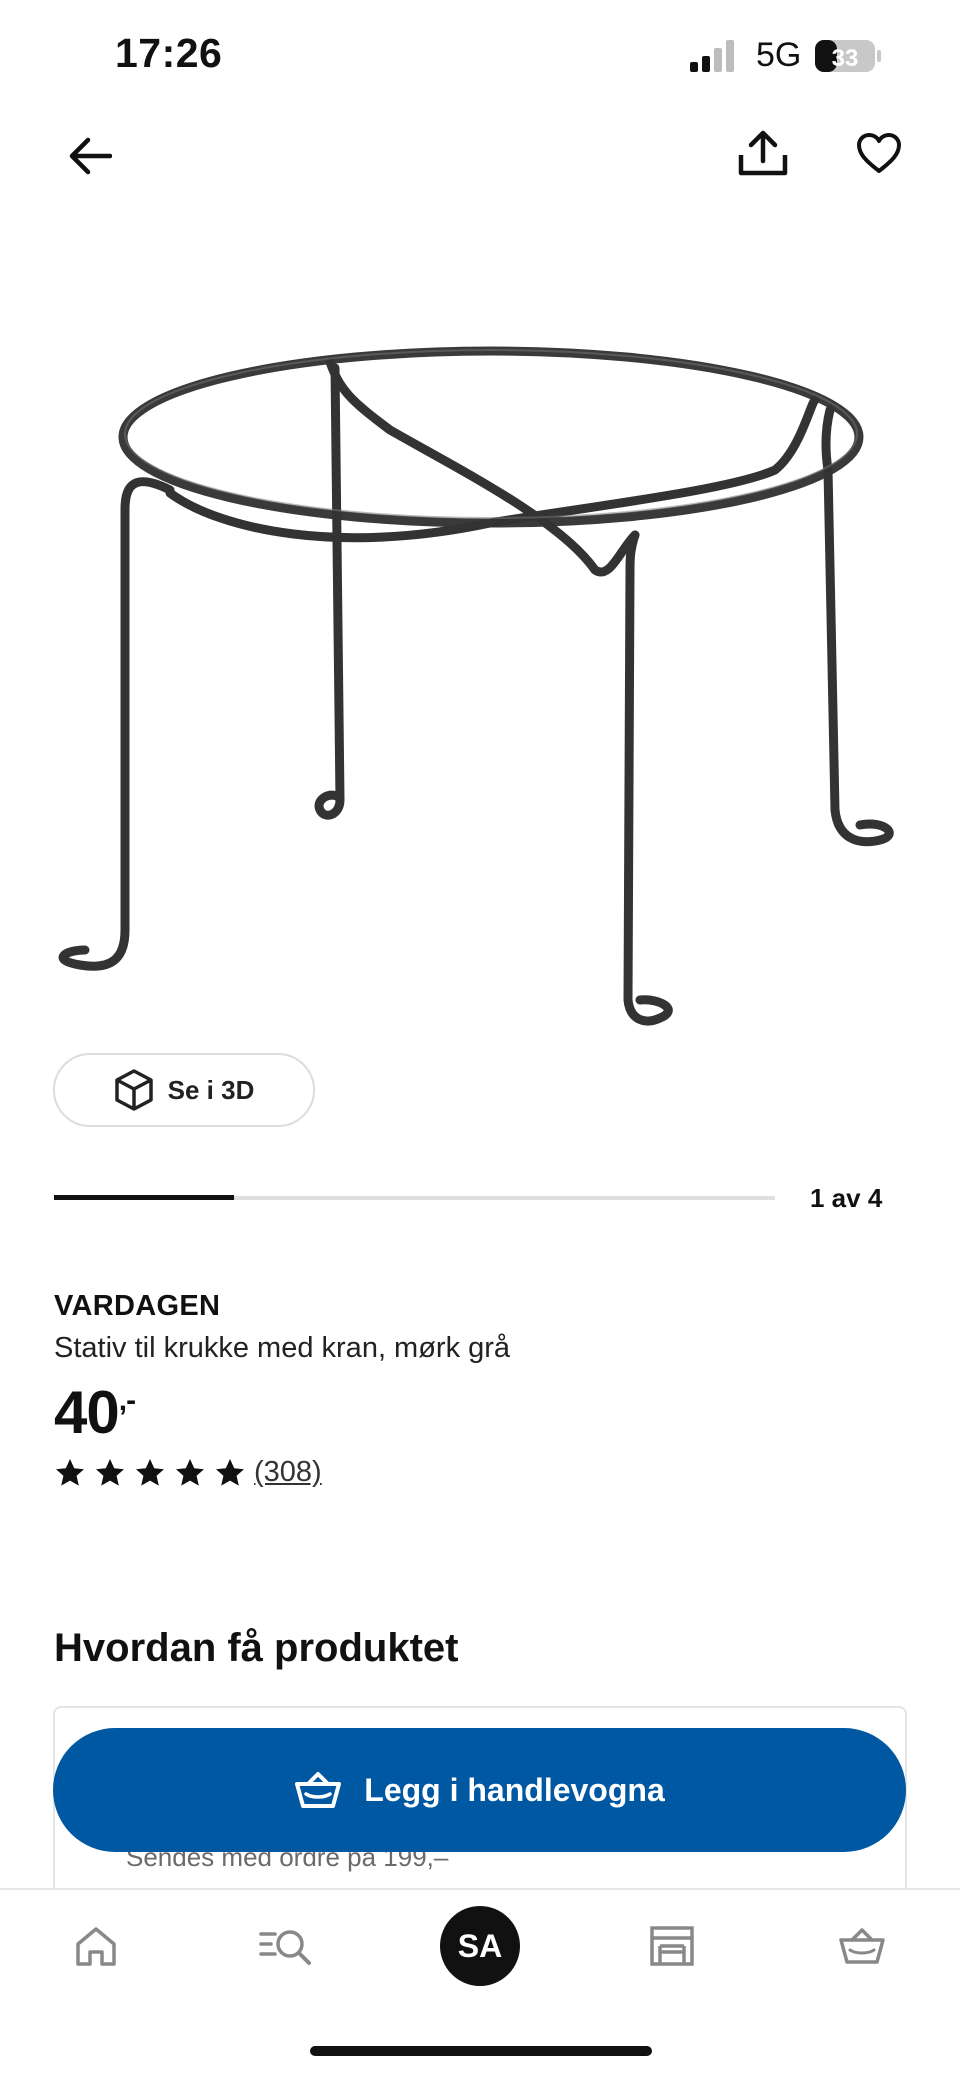 The image size is (960, 2079). Describe the element at coordinates (846, 1198) in the screenshot. I see `gallery-page-indicator: 1 av 4` at that location.